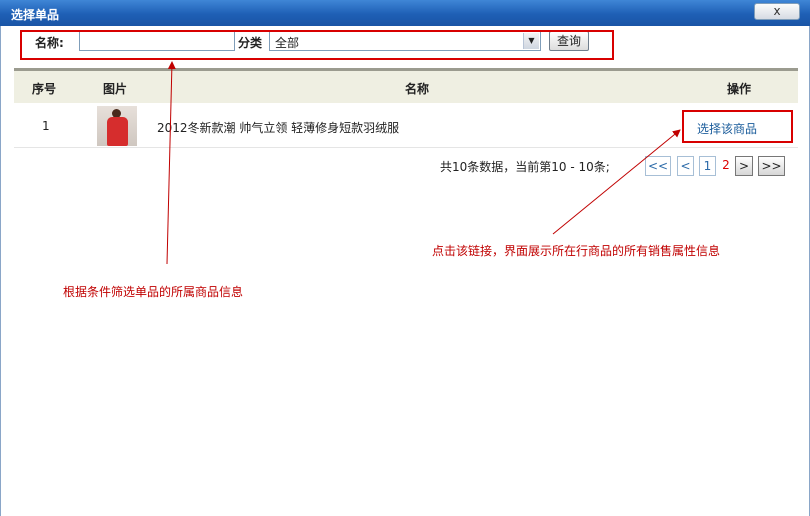 This screenshot has width=810, height=516. Describe the element at coordinates (317, 45) in the screenshot. I see `search-highlight-box` at that location.